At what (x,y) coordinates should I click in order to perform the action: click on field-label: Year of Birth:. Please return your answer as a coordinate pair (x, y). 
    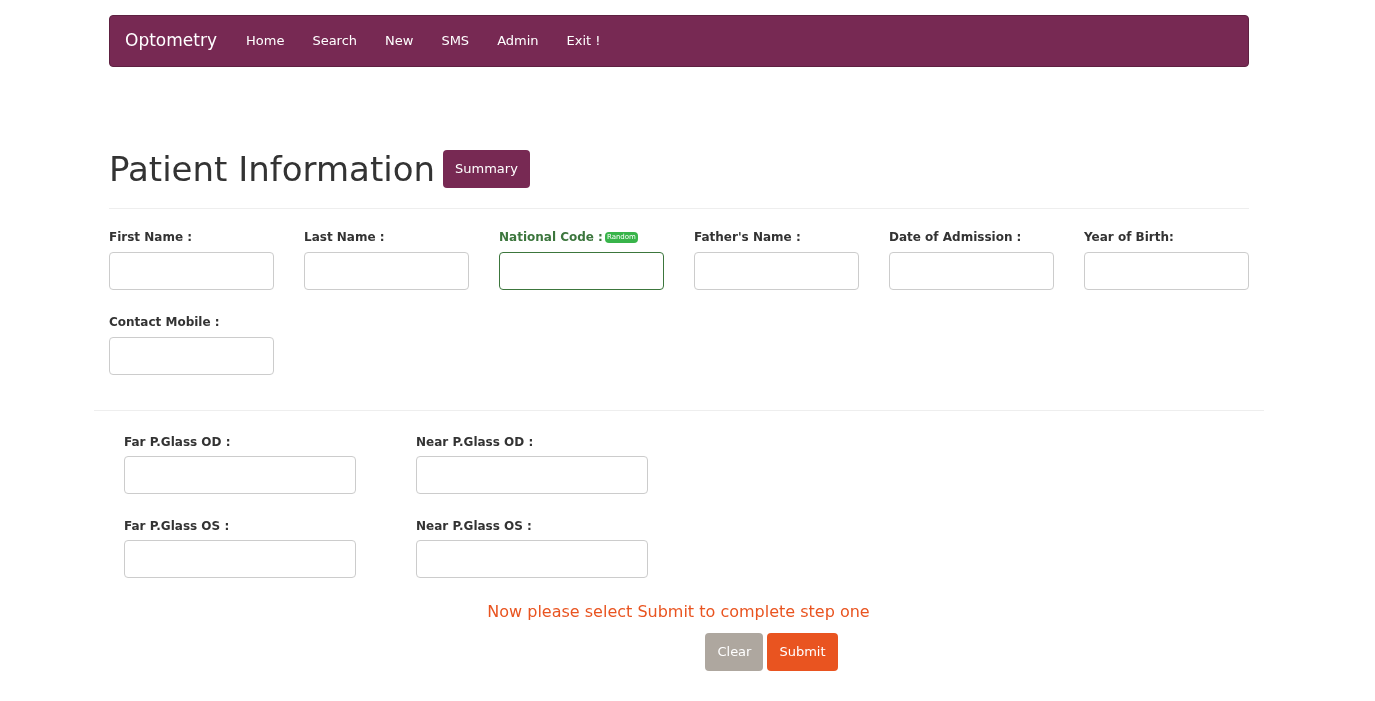
    Looking at the image, I should click on (1129, 237).